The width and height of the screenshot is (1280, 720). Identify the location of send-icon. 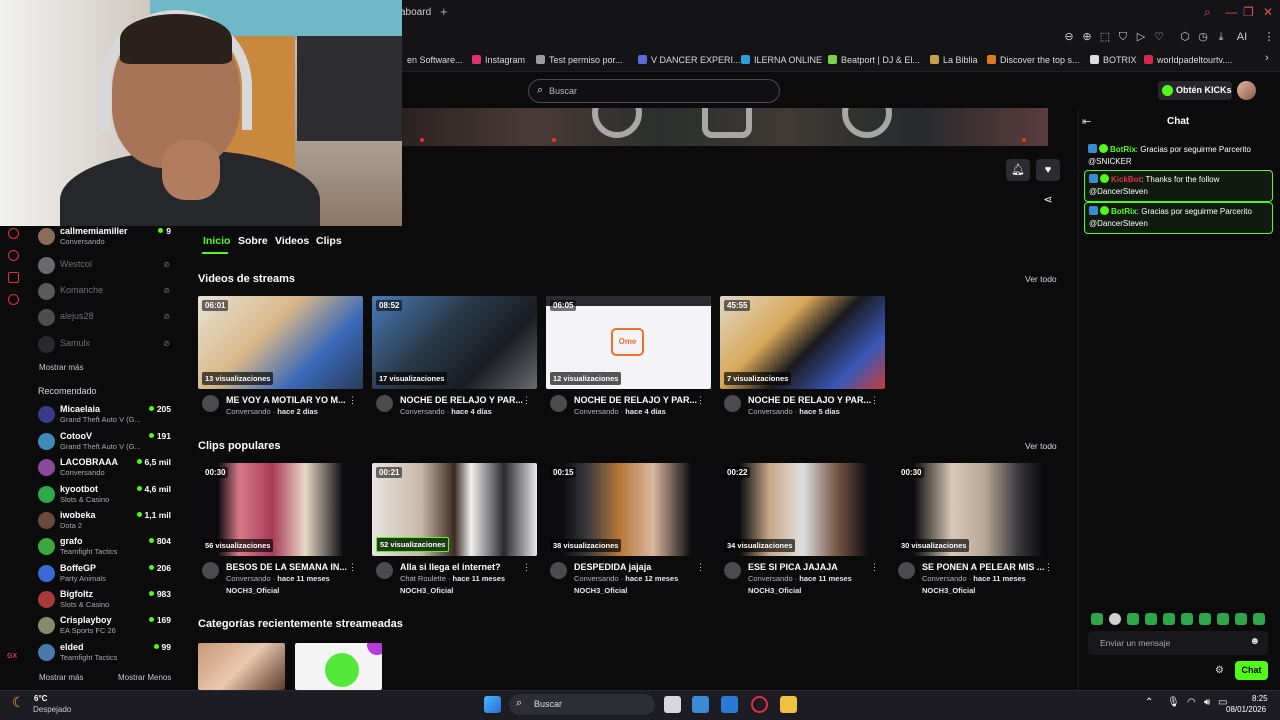
(13, 277).